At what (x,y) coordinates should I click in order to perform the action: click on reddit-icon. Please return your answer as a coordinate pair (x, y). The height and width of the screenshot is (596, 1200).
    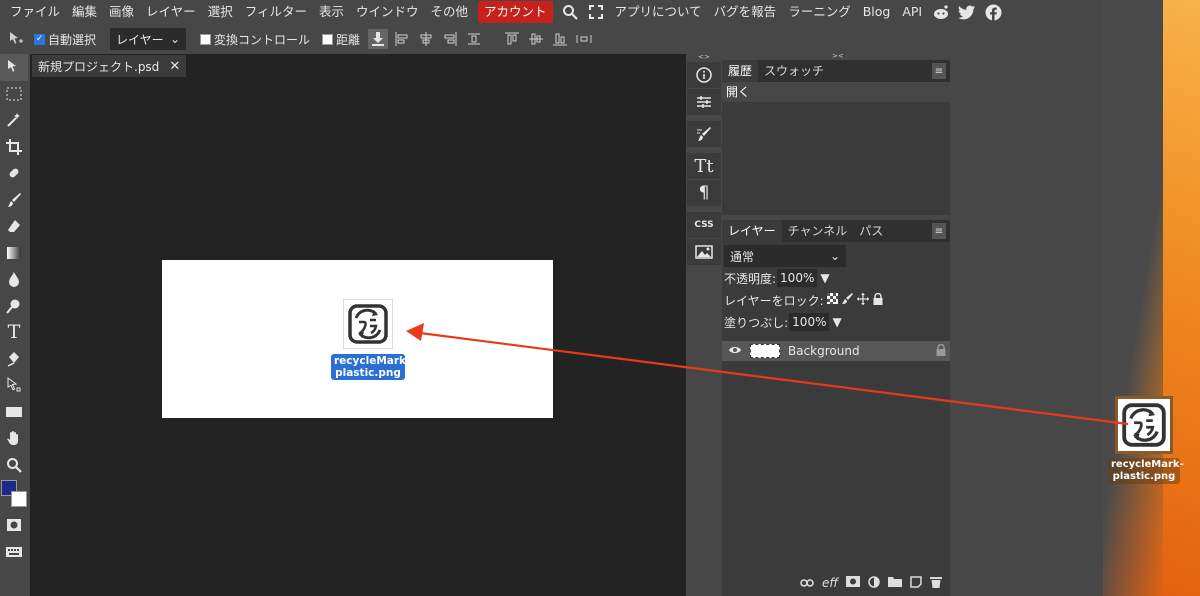
    Looking at the image, I should click on (941, 12).